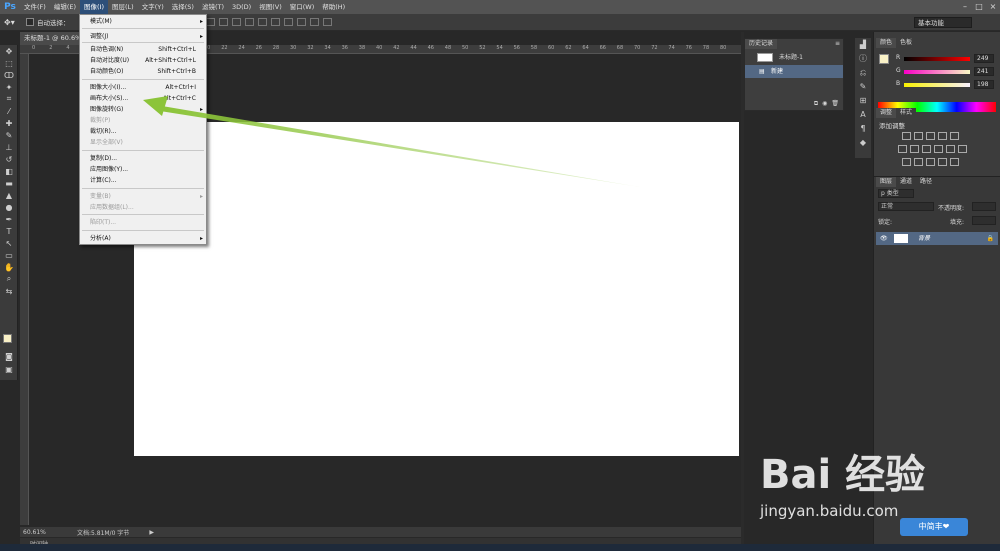 Image resolution: width=1000 pixels, height=551 pixels. What do you see at coordinates (794, 71) in the screenshot?
I see `history-state: ▤ 新建` at bounding box center [794, 71].